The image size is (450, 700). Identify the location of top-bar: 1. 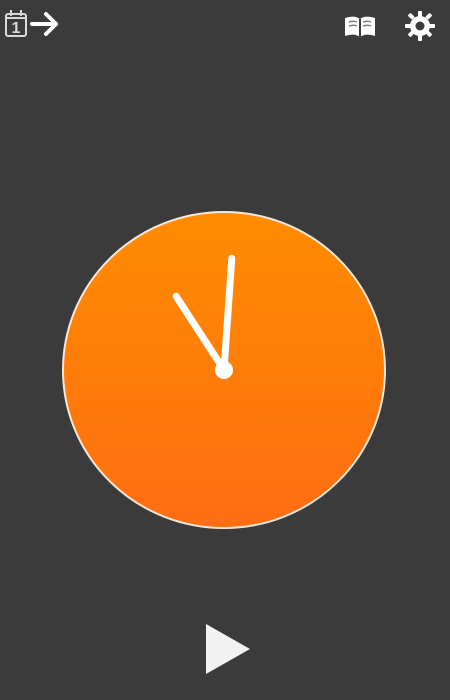
(225, 25).